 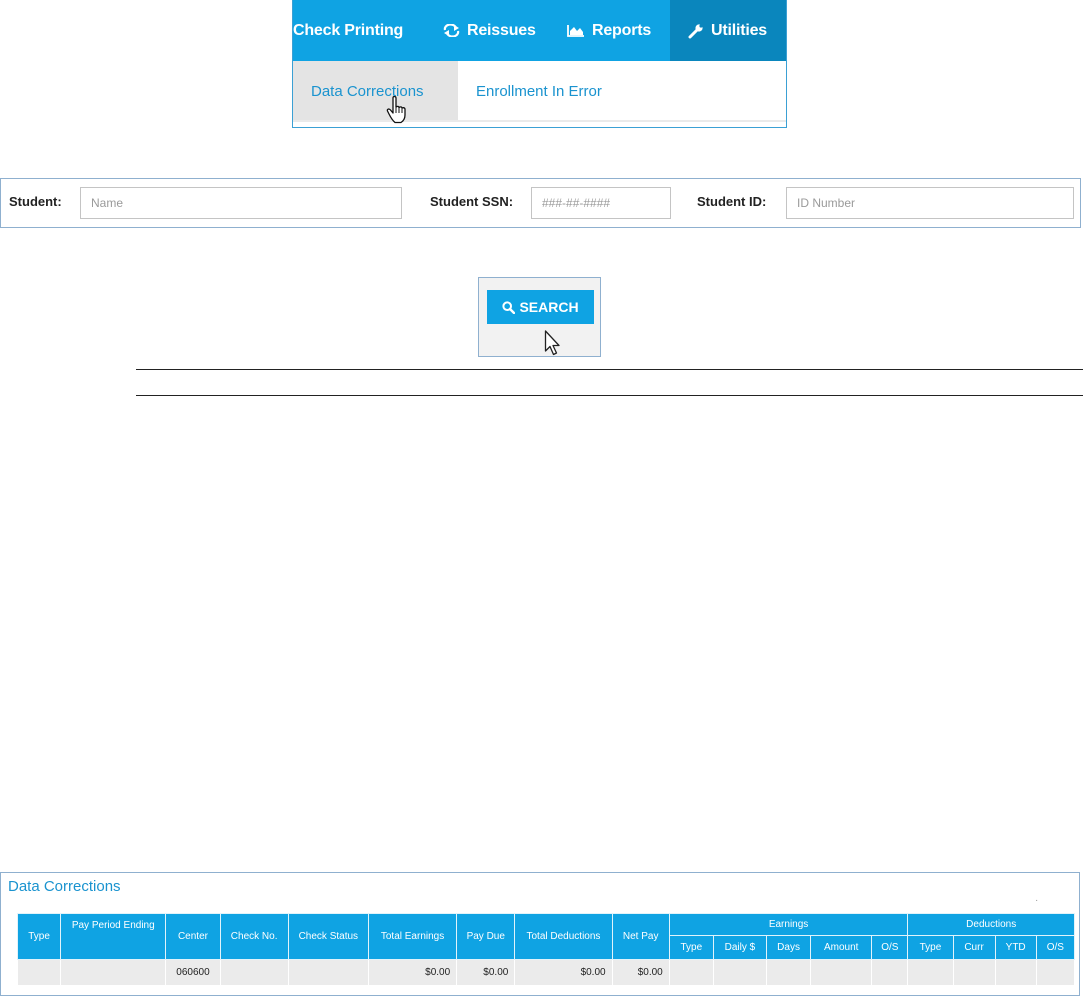 I want to click on column-header-type: Type, so click(x=39, y=936).